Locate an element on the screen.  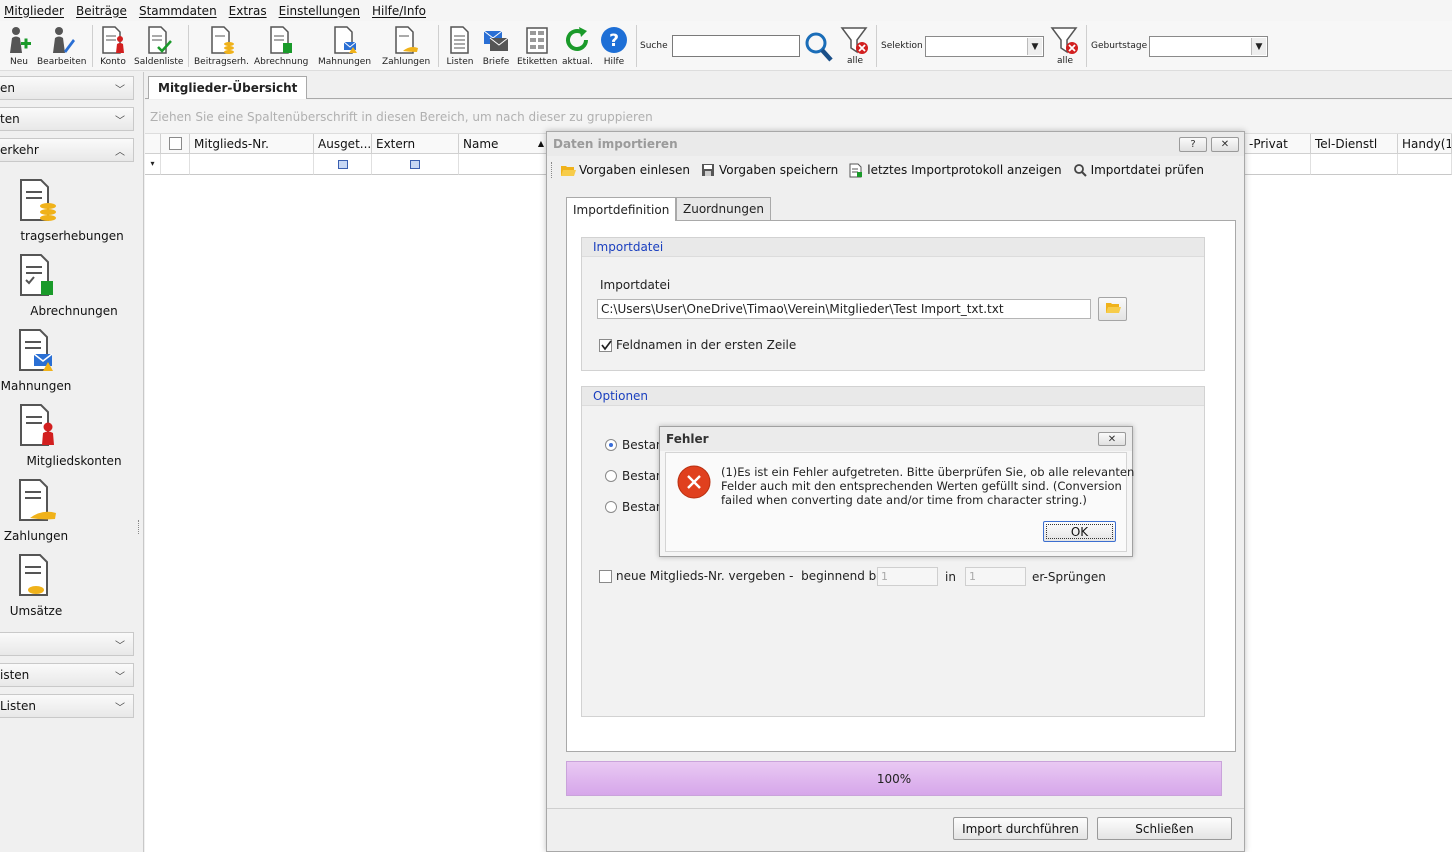
log-doc-icon is located at coordinates (856, 170).